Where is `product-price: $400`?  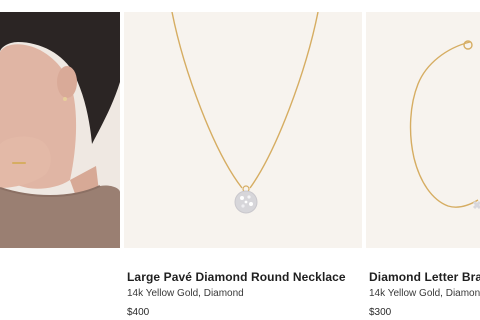
product-price: $400 is located at coordinates (138, 312).